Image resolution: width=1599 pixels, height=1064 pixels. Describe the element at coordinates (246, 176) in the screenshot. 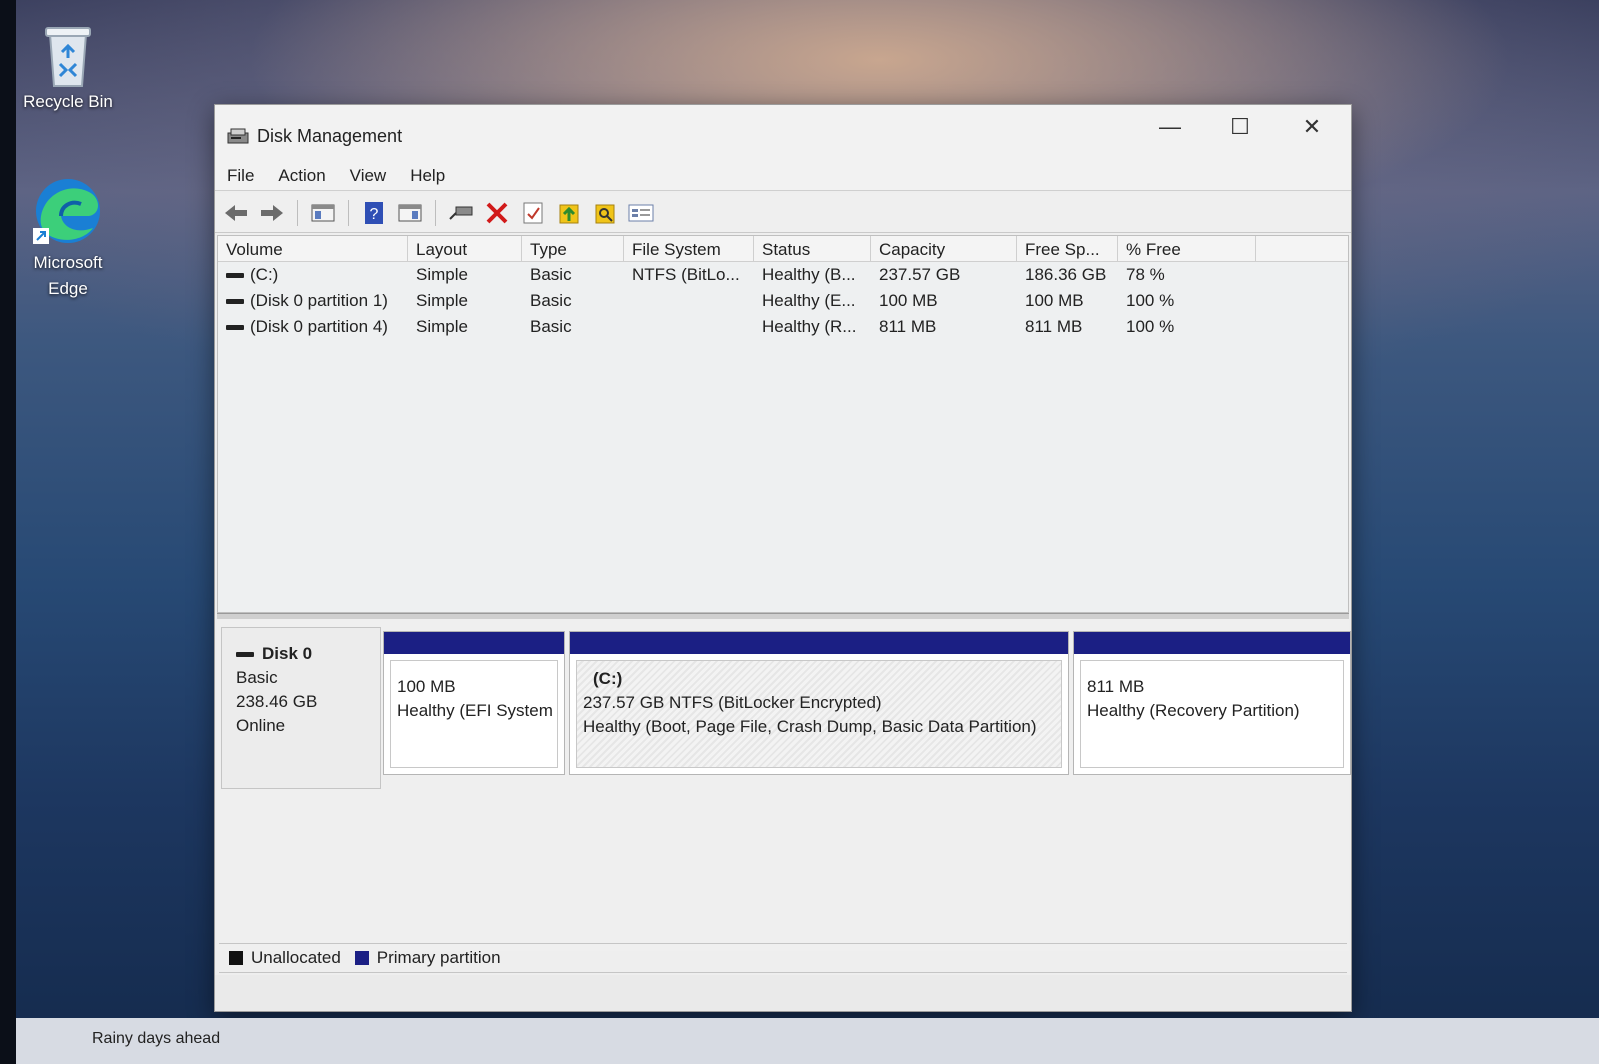

I see `menu-file: File` at that location.